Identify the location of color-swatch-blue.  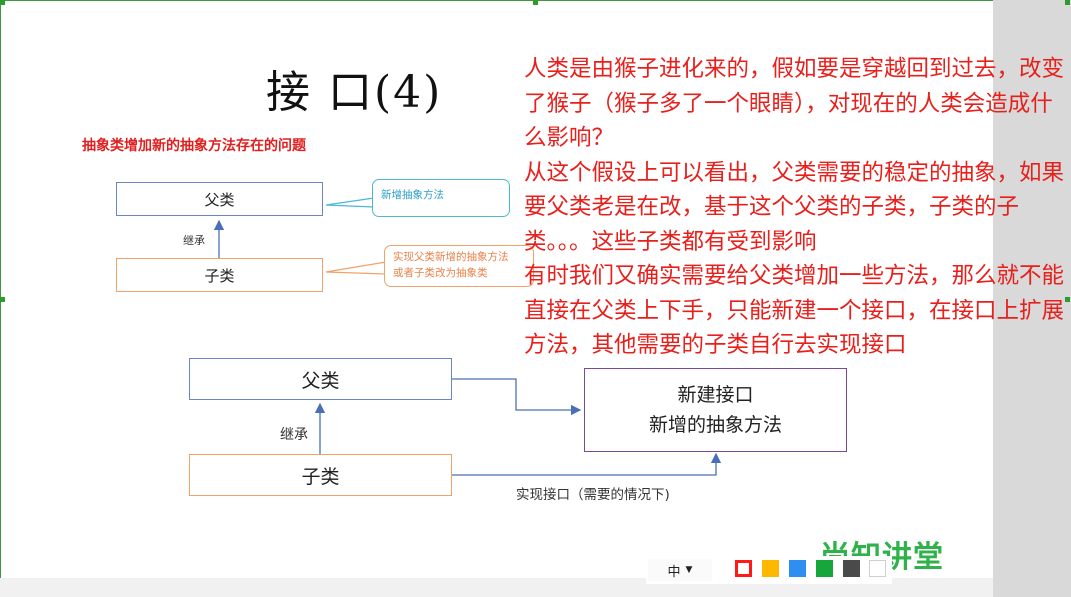
(797, 568).